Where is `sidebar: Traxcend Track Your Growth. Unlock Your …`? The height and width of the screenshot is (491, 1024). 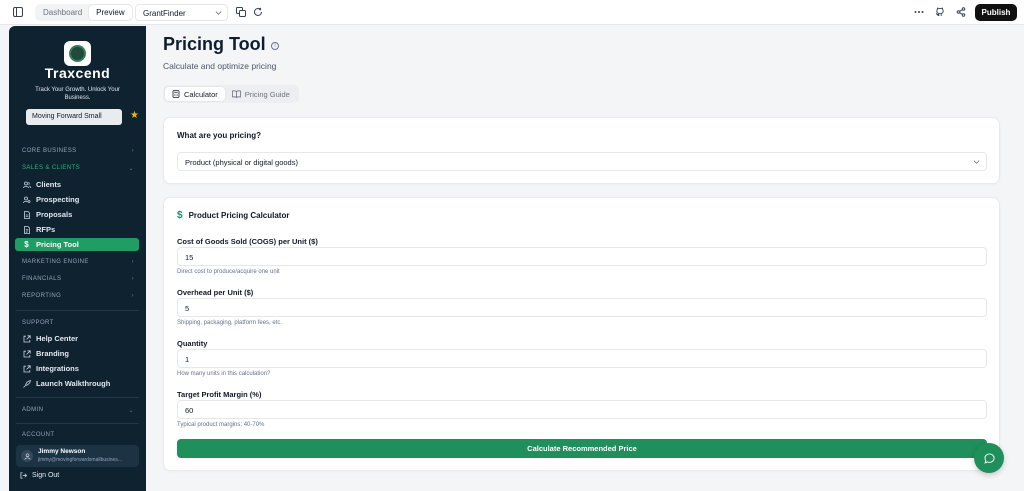 sidebar: Traxcend Track Your Growth. Unlock Your … is located at coordinates (77, 258).